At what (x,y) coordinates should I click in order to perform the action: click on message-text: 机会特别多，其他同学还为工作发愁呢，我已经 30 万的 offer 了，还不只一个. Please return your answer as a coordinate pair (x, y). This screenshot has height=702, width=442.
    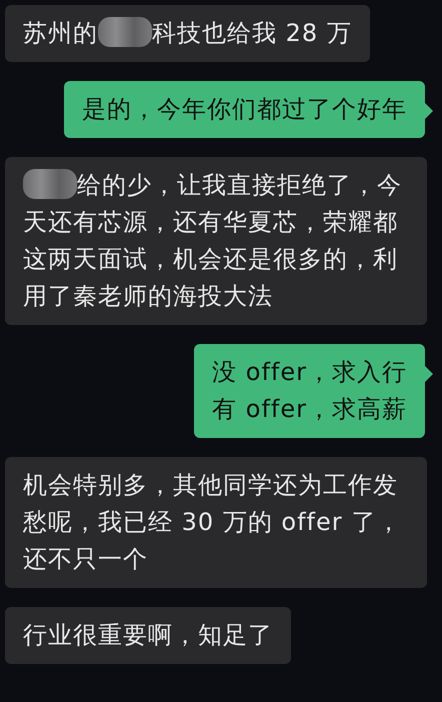
    Looking at the image, I should click on (212, 522).